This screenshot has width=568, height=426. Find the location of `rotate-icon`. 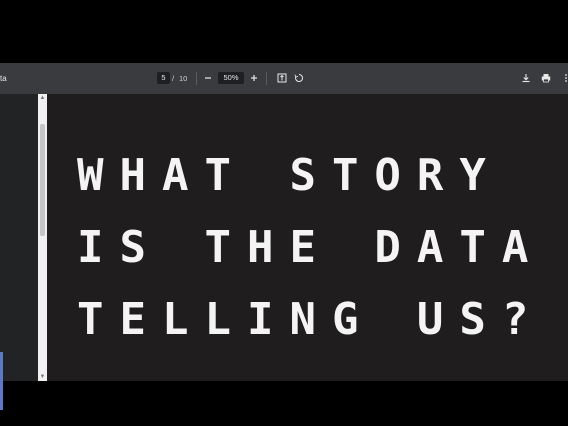

rotate-icon is located at coordinates (299, 78).